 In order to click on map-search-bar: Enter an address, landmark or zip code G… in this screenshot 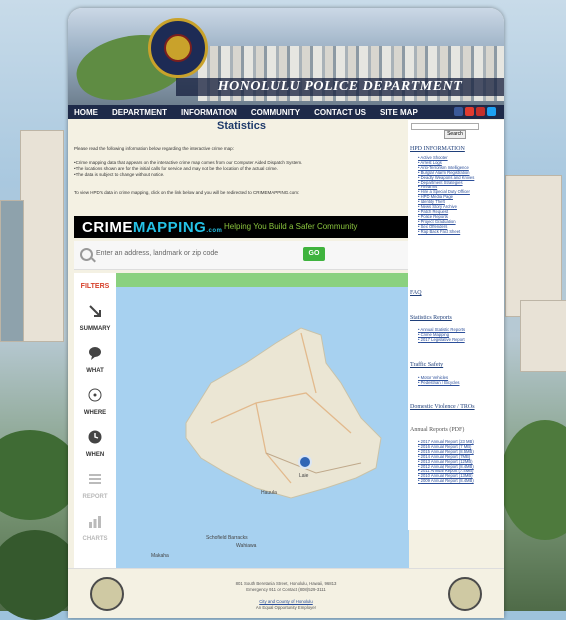, I will do `click(241, 255)`.